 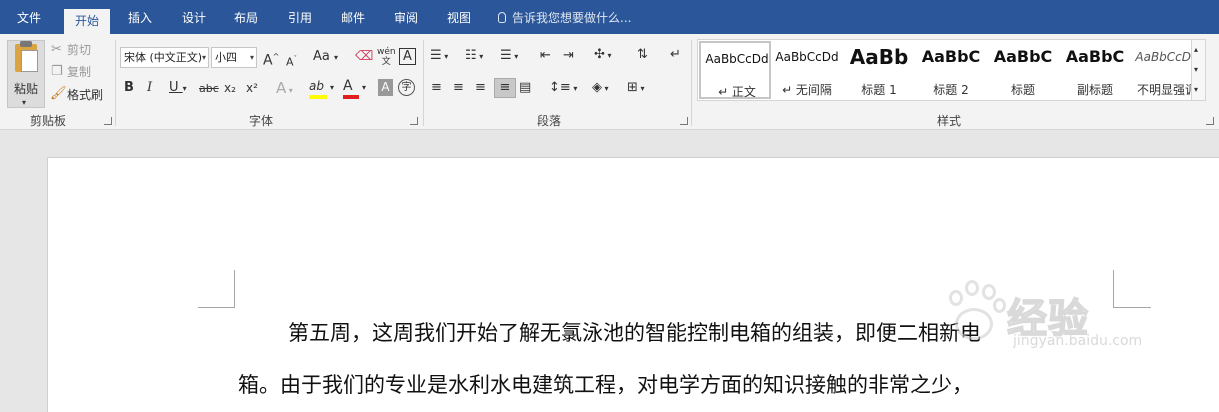 I want to click on tab-file: 文件, so click(x=29, y=18).